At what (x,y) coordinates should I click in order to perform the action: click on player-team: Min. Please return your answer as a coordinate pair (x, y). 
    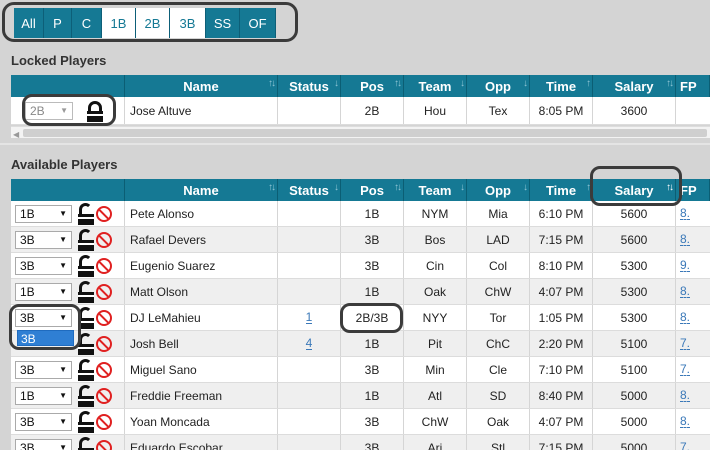
    Looking at the image, I should click on (435, 369).